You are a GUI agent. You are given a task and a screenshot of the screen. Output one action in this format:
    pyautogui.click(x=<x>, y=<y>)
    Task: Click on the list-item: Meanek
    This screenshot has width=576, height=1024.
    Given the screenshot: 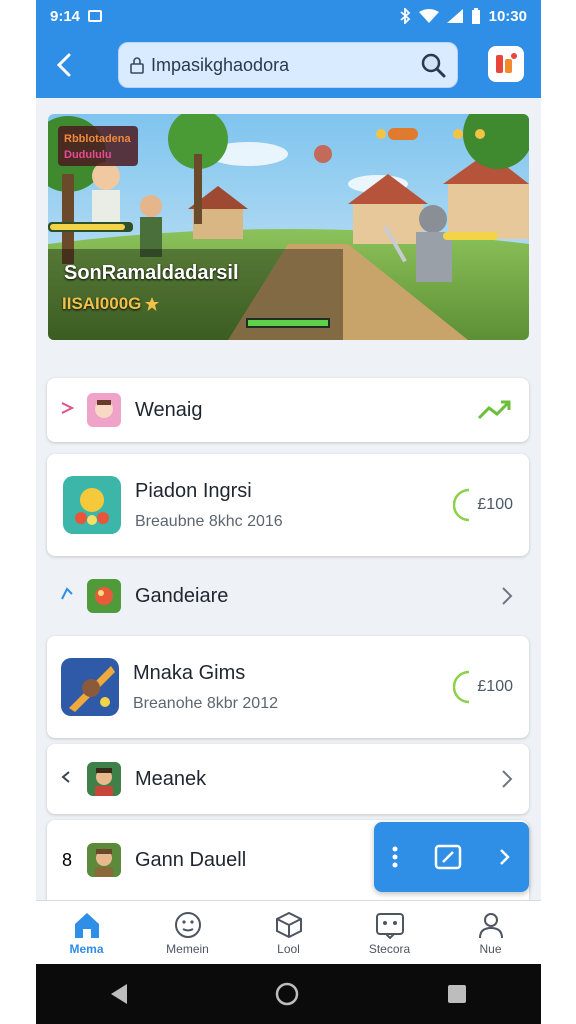 What is the action you would take?
    pyautogui.click(x=288, y=779)
    